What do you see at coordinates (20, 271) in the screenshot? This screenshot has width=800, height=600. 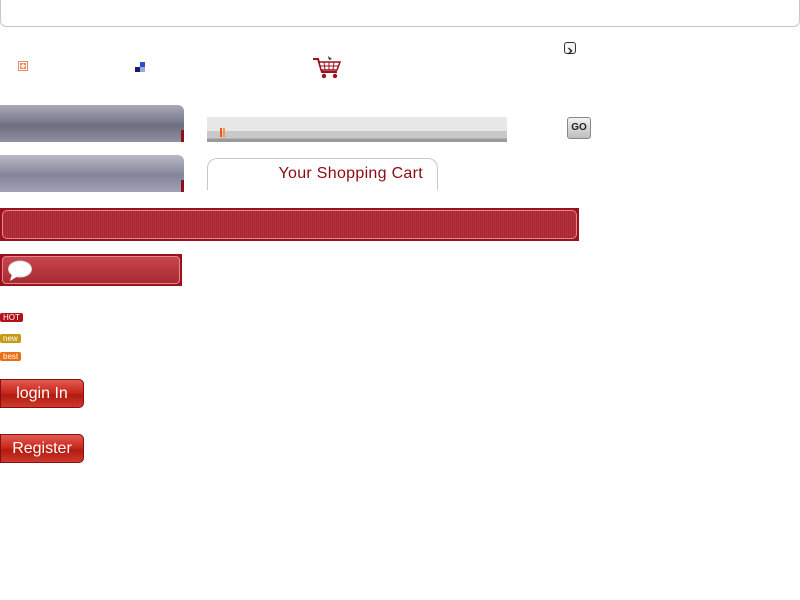 I see `speech-bubble-icon` at bounding box center [20, 271].